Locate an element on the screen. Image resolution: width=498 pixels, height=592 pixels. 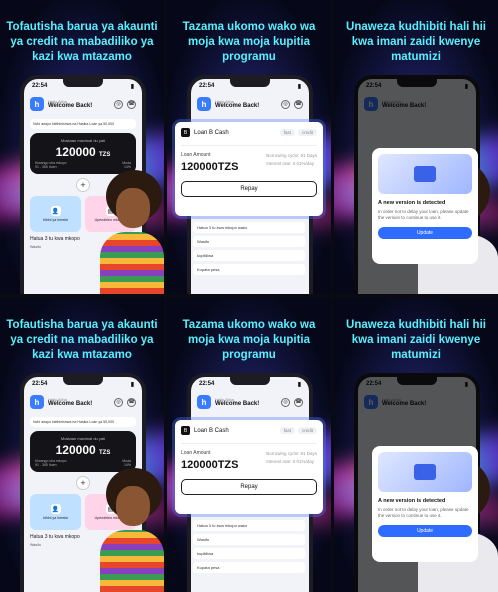
limit-label: Mostaan maximal du yati is located at coordinates (83, 140).